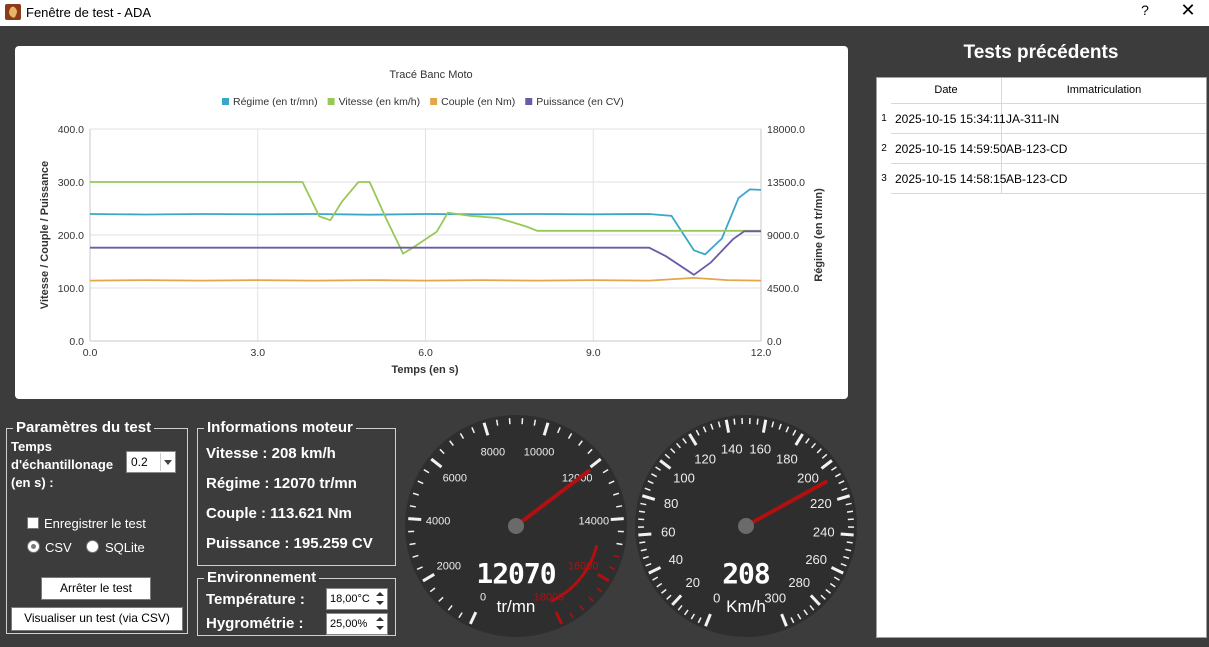  I want to click on table-row: 2 2025-10-15 14:59:50 AB-123-CD, so click(1041, 149).